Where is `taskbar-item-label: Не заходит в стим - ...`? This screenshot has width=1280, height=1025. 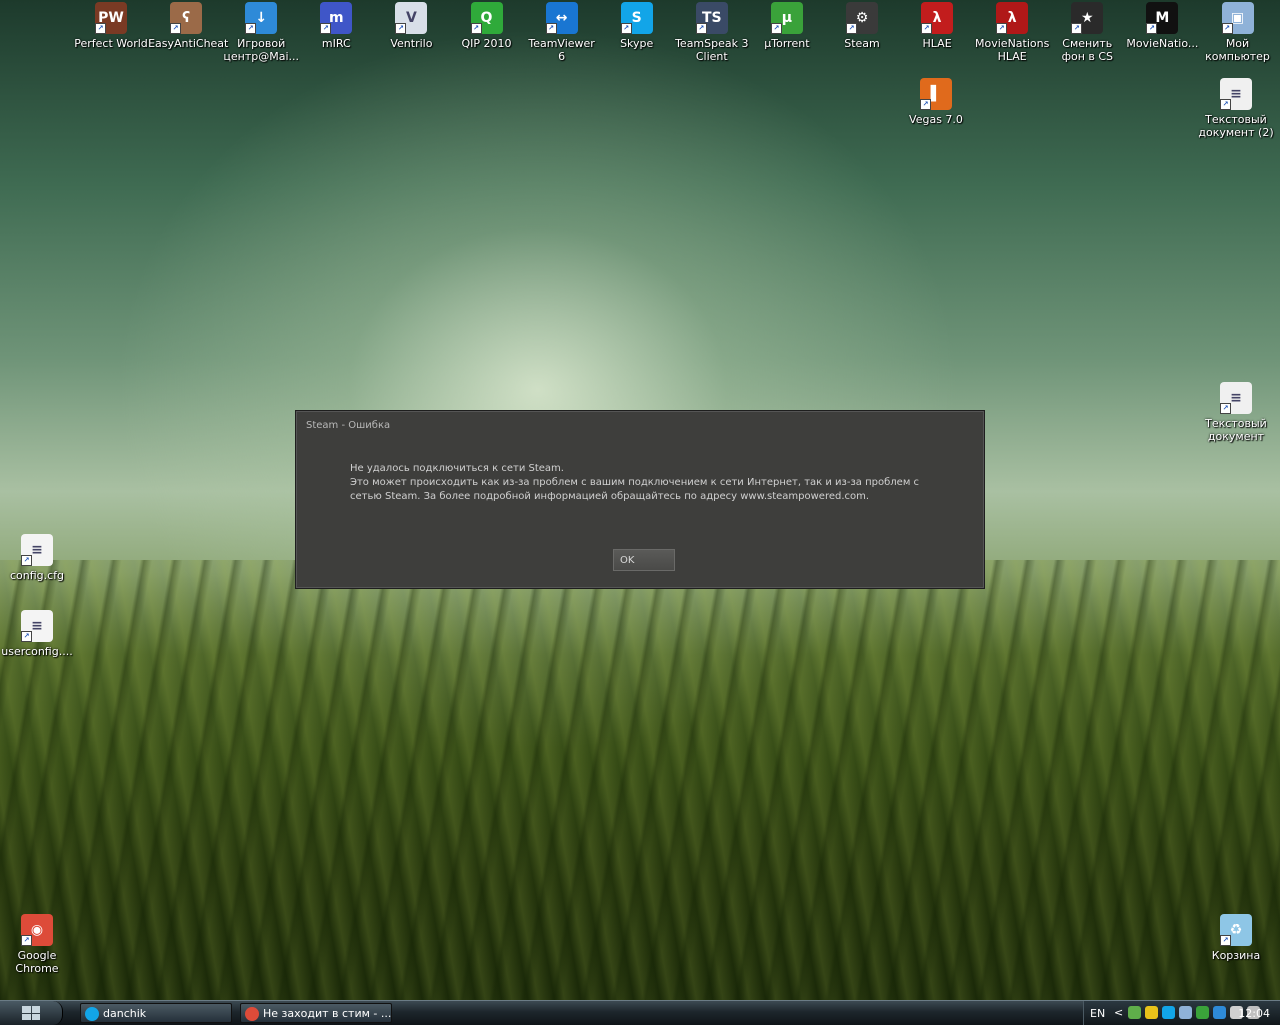
taskbar-item-label: Не заходит в стим - ... is located at coordinates (327, 1013).